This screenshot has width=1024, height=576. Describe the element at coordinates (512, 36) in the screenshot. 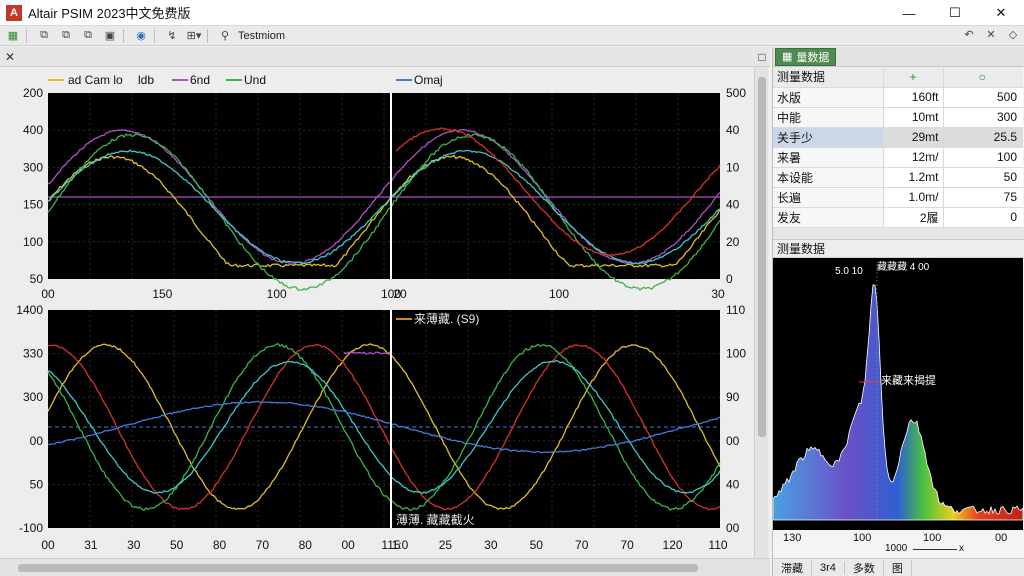

I see `toolbar: ▦ ⧉ ⧉ ⧉ ▣ ◉ ↯ ⊞▾ ⚲ Testmiom ↶ ✕ ◇` at that location.